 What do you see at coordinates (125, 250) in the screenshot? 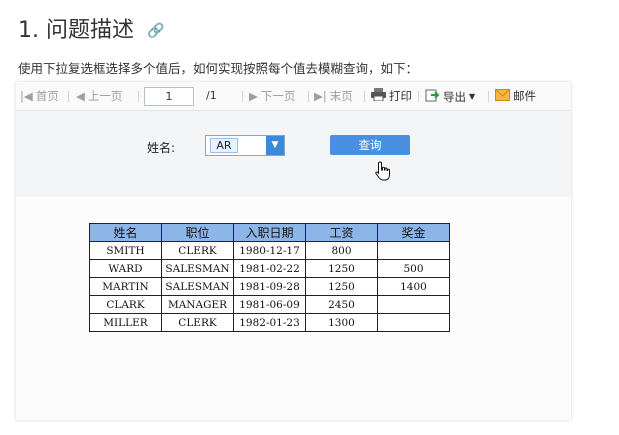
I see `table-cell: SMITH` at bounding box center [125, 250].